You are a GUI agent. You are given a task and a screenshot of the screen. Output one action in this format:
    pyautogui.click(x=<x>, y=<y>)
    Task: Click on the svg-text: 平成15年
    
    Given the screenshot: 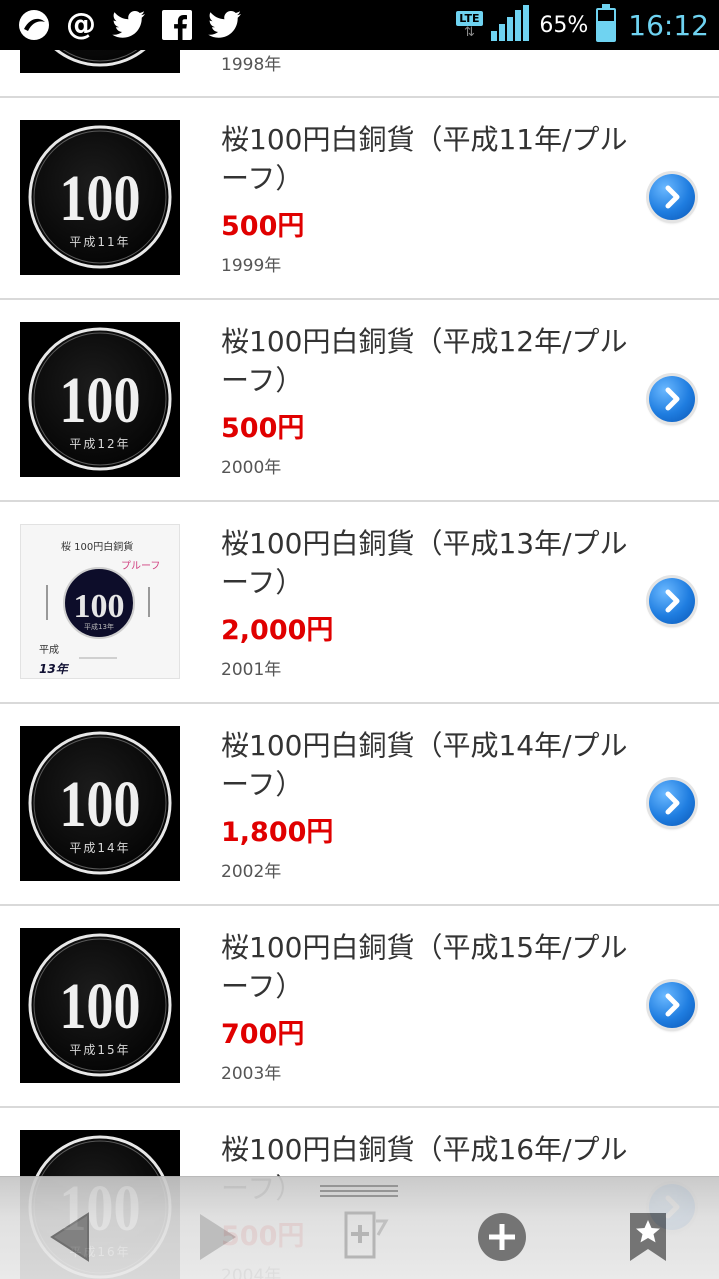 What is the action you would take?
    pyautogui.click(x=99, y=1050)
    